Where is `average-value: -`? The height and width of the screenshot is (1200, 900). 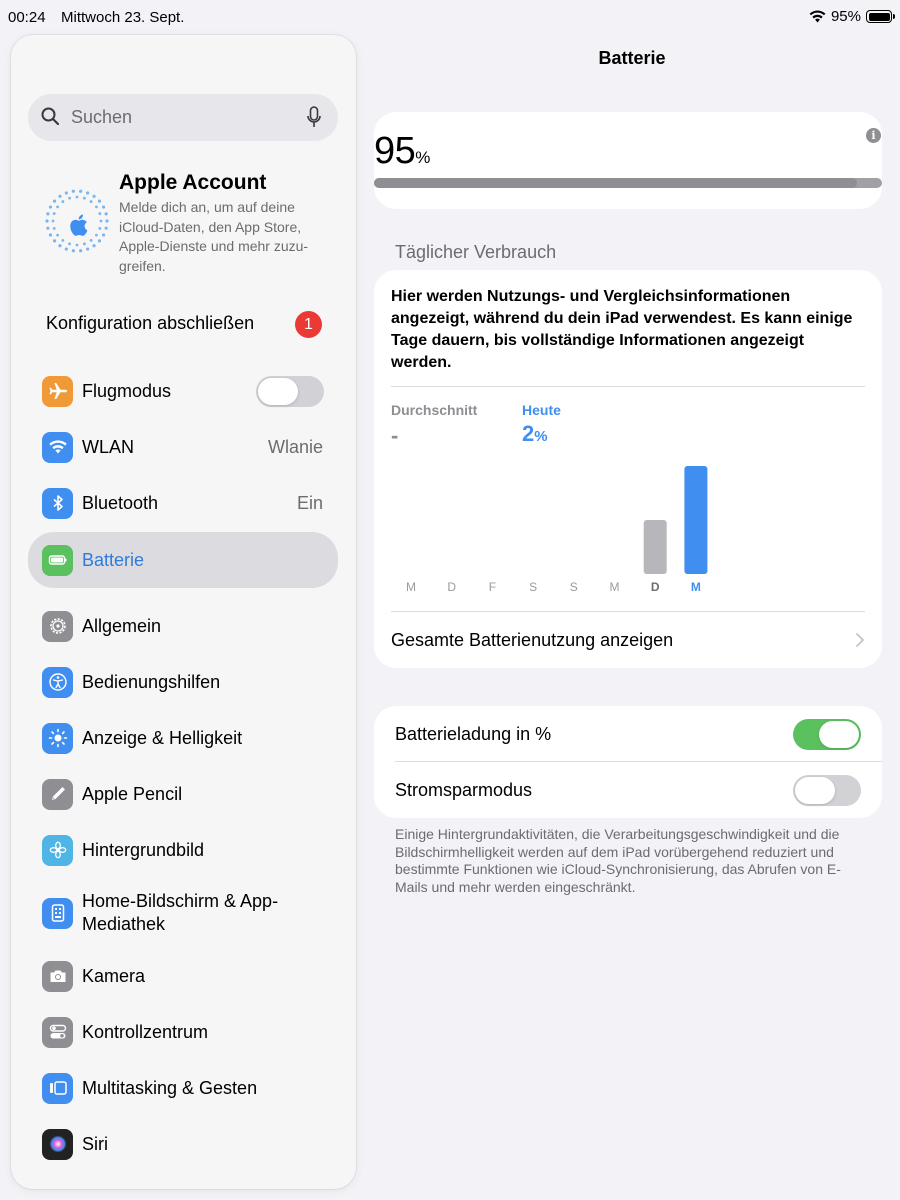 average-value: - is located at coordinates (395, 435).